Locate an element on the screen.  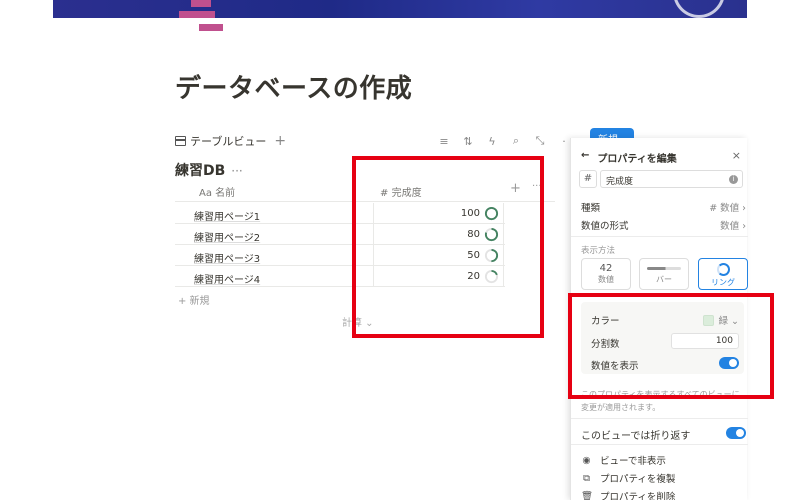
info-icon: i is located at coordinates (733, 179).